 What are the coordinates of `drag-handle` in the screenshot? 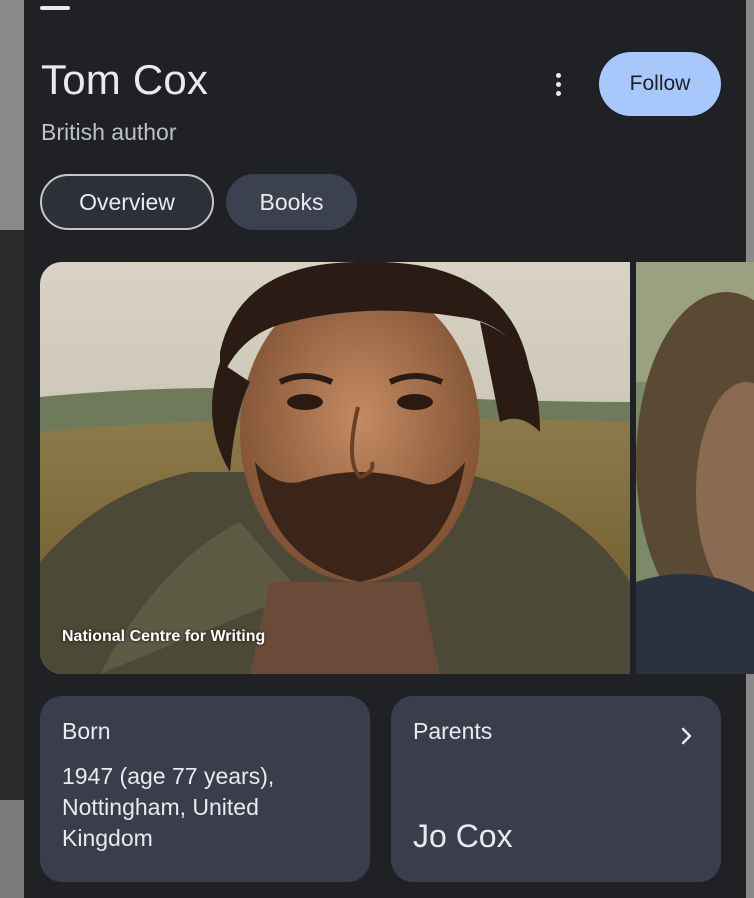 It's located at (55, 8).